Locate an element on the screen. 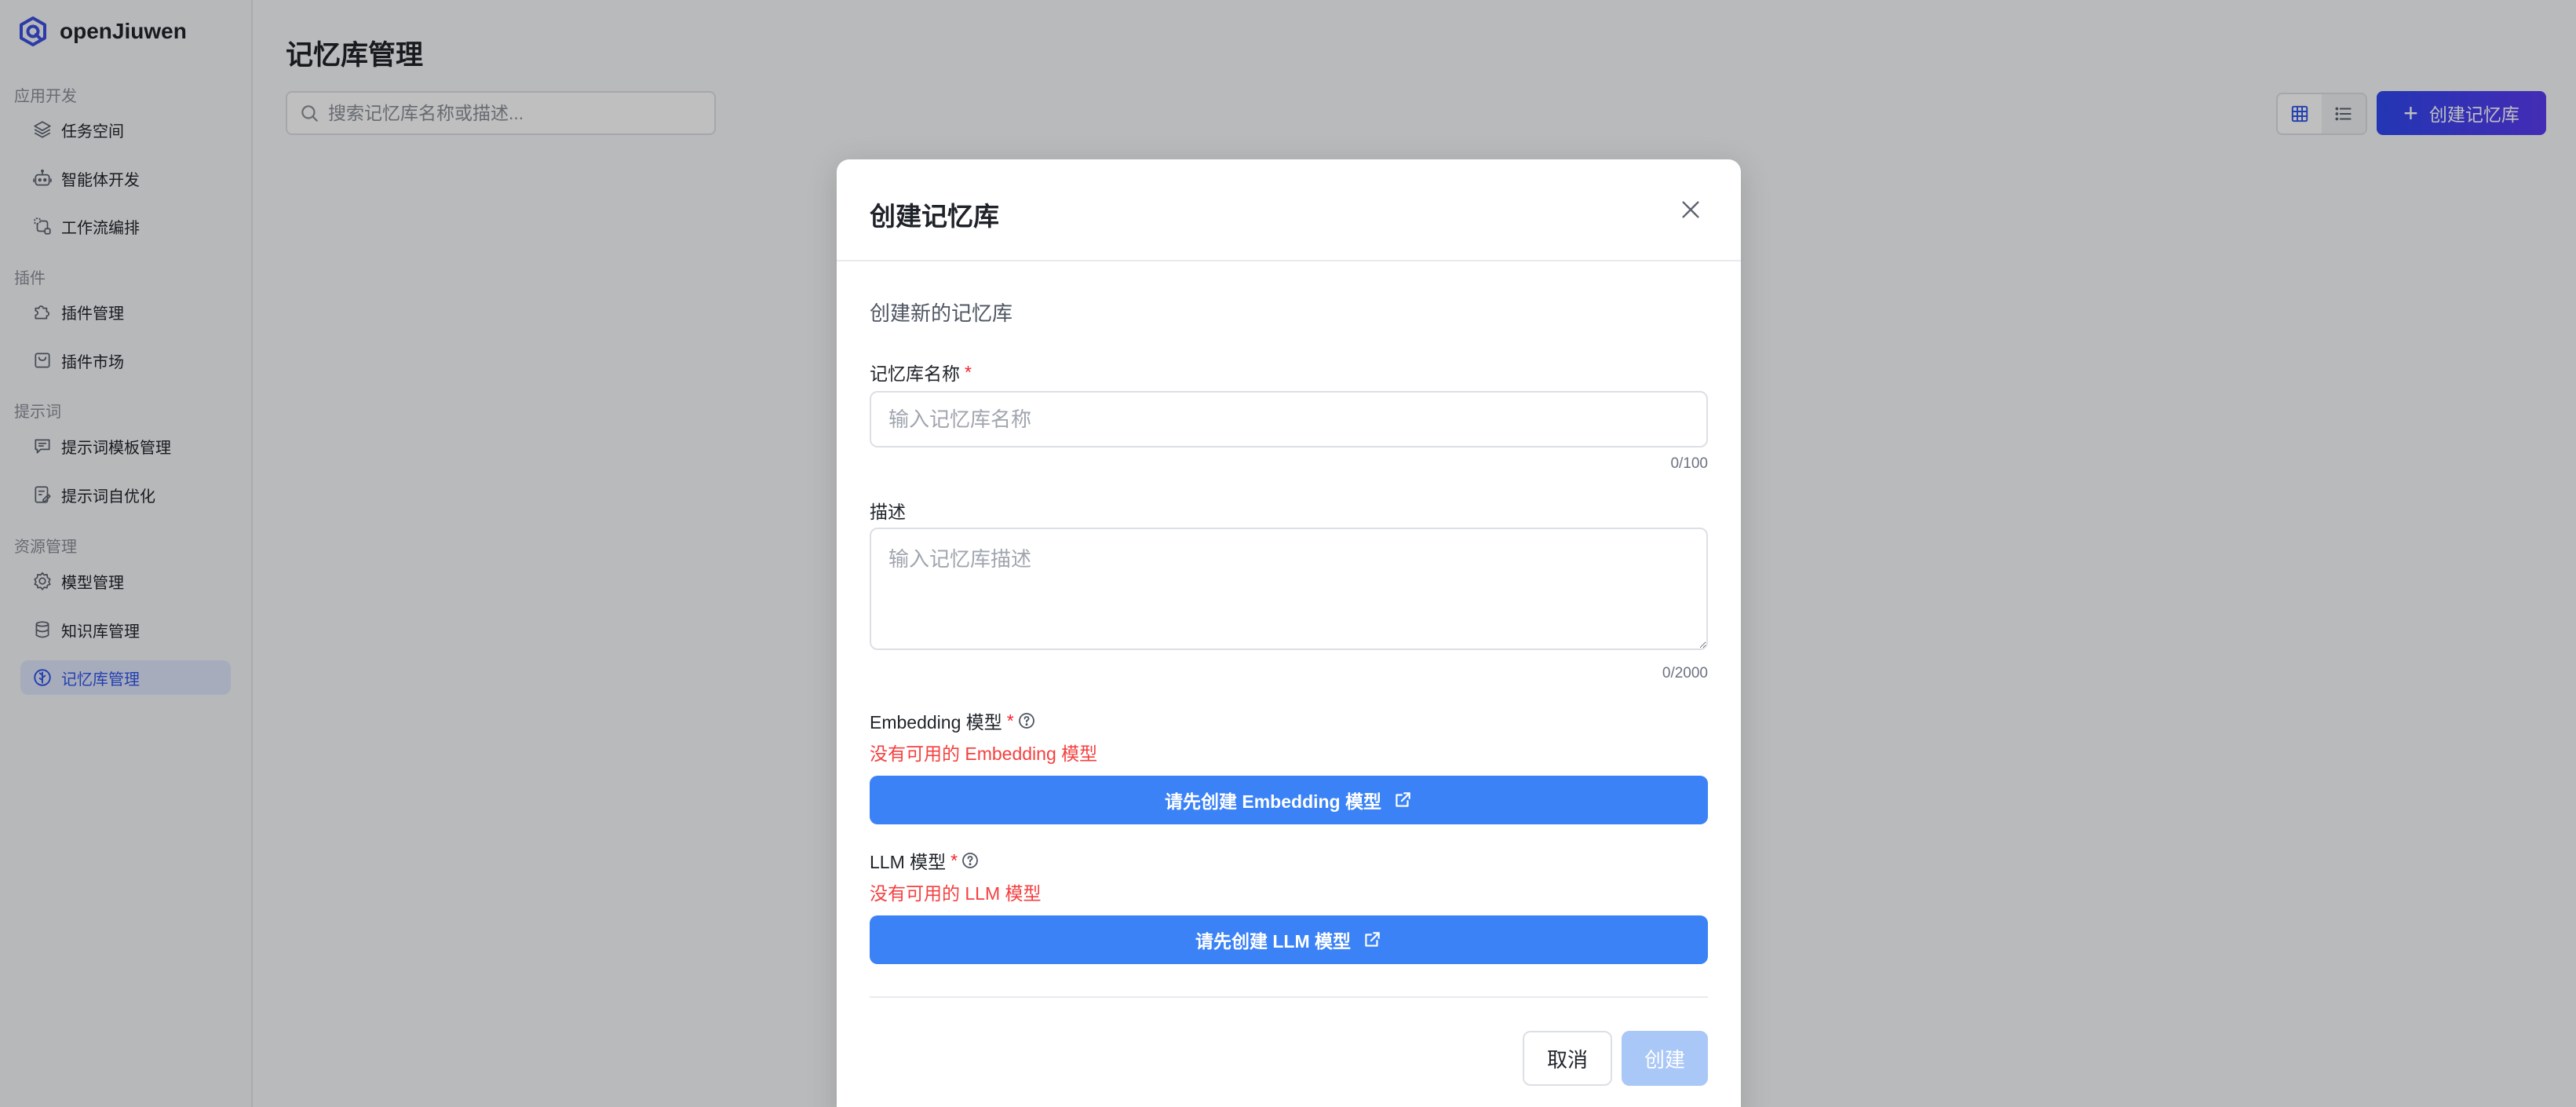 The width and height of the screenshot is (2576, 1107). name-label-text: 记忆库名称 is located at coordinates (915, 374).